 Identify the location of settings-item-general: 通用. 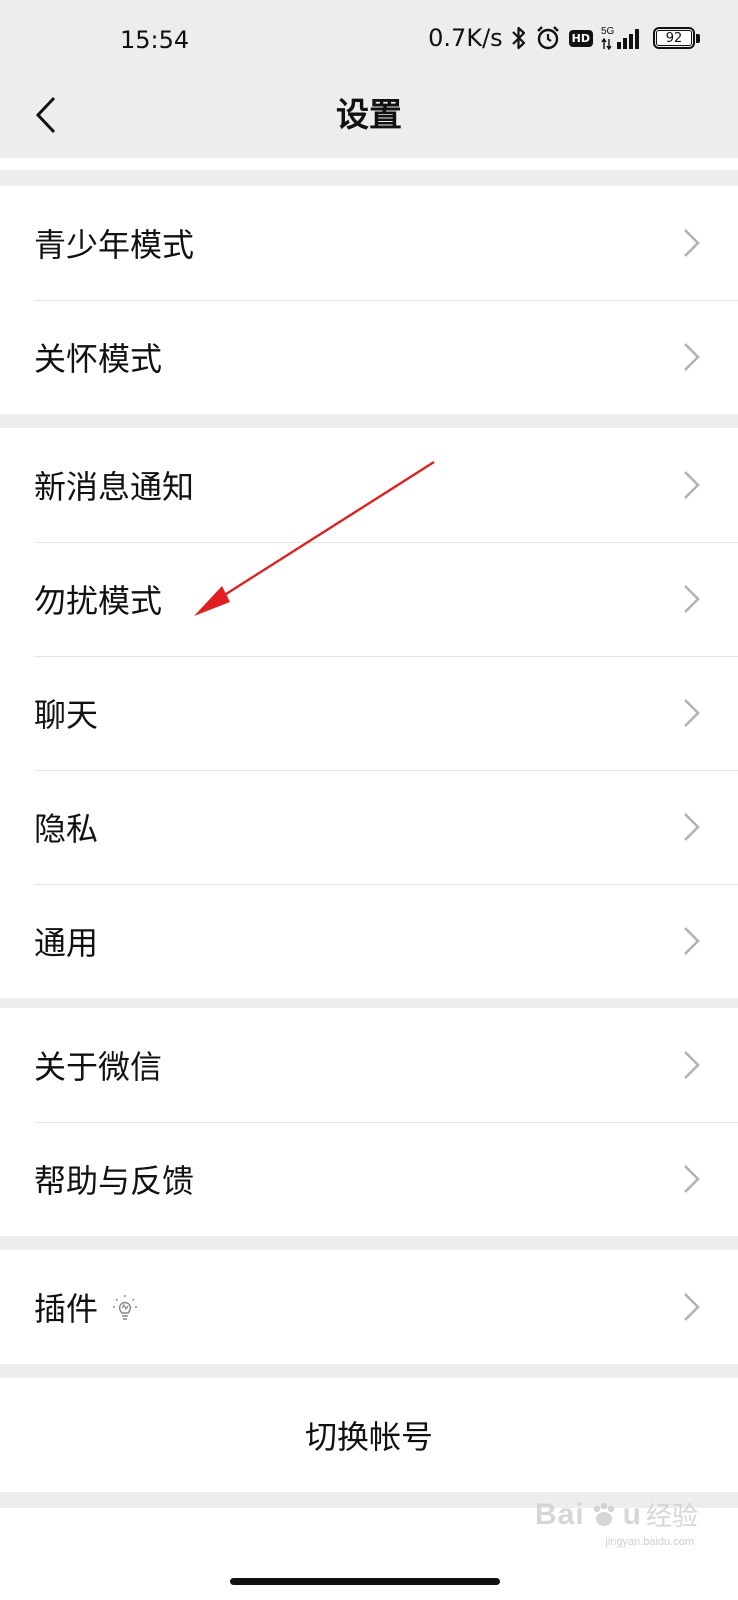
(369, 941).